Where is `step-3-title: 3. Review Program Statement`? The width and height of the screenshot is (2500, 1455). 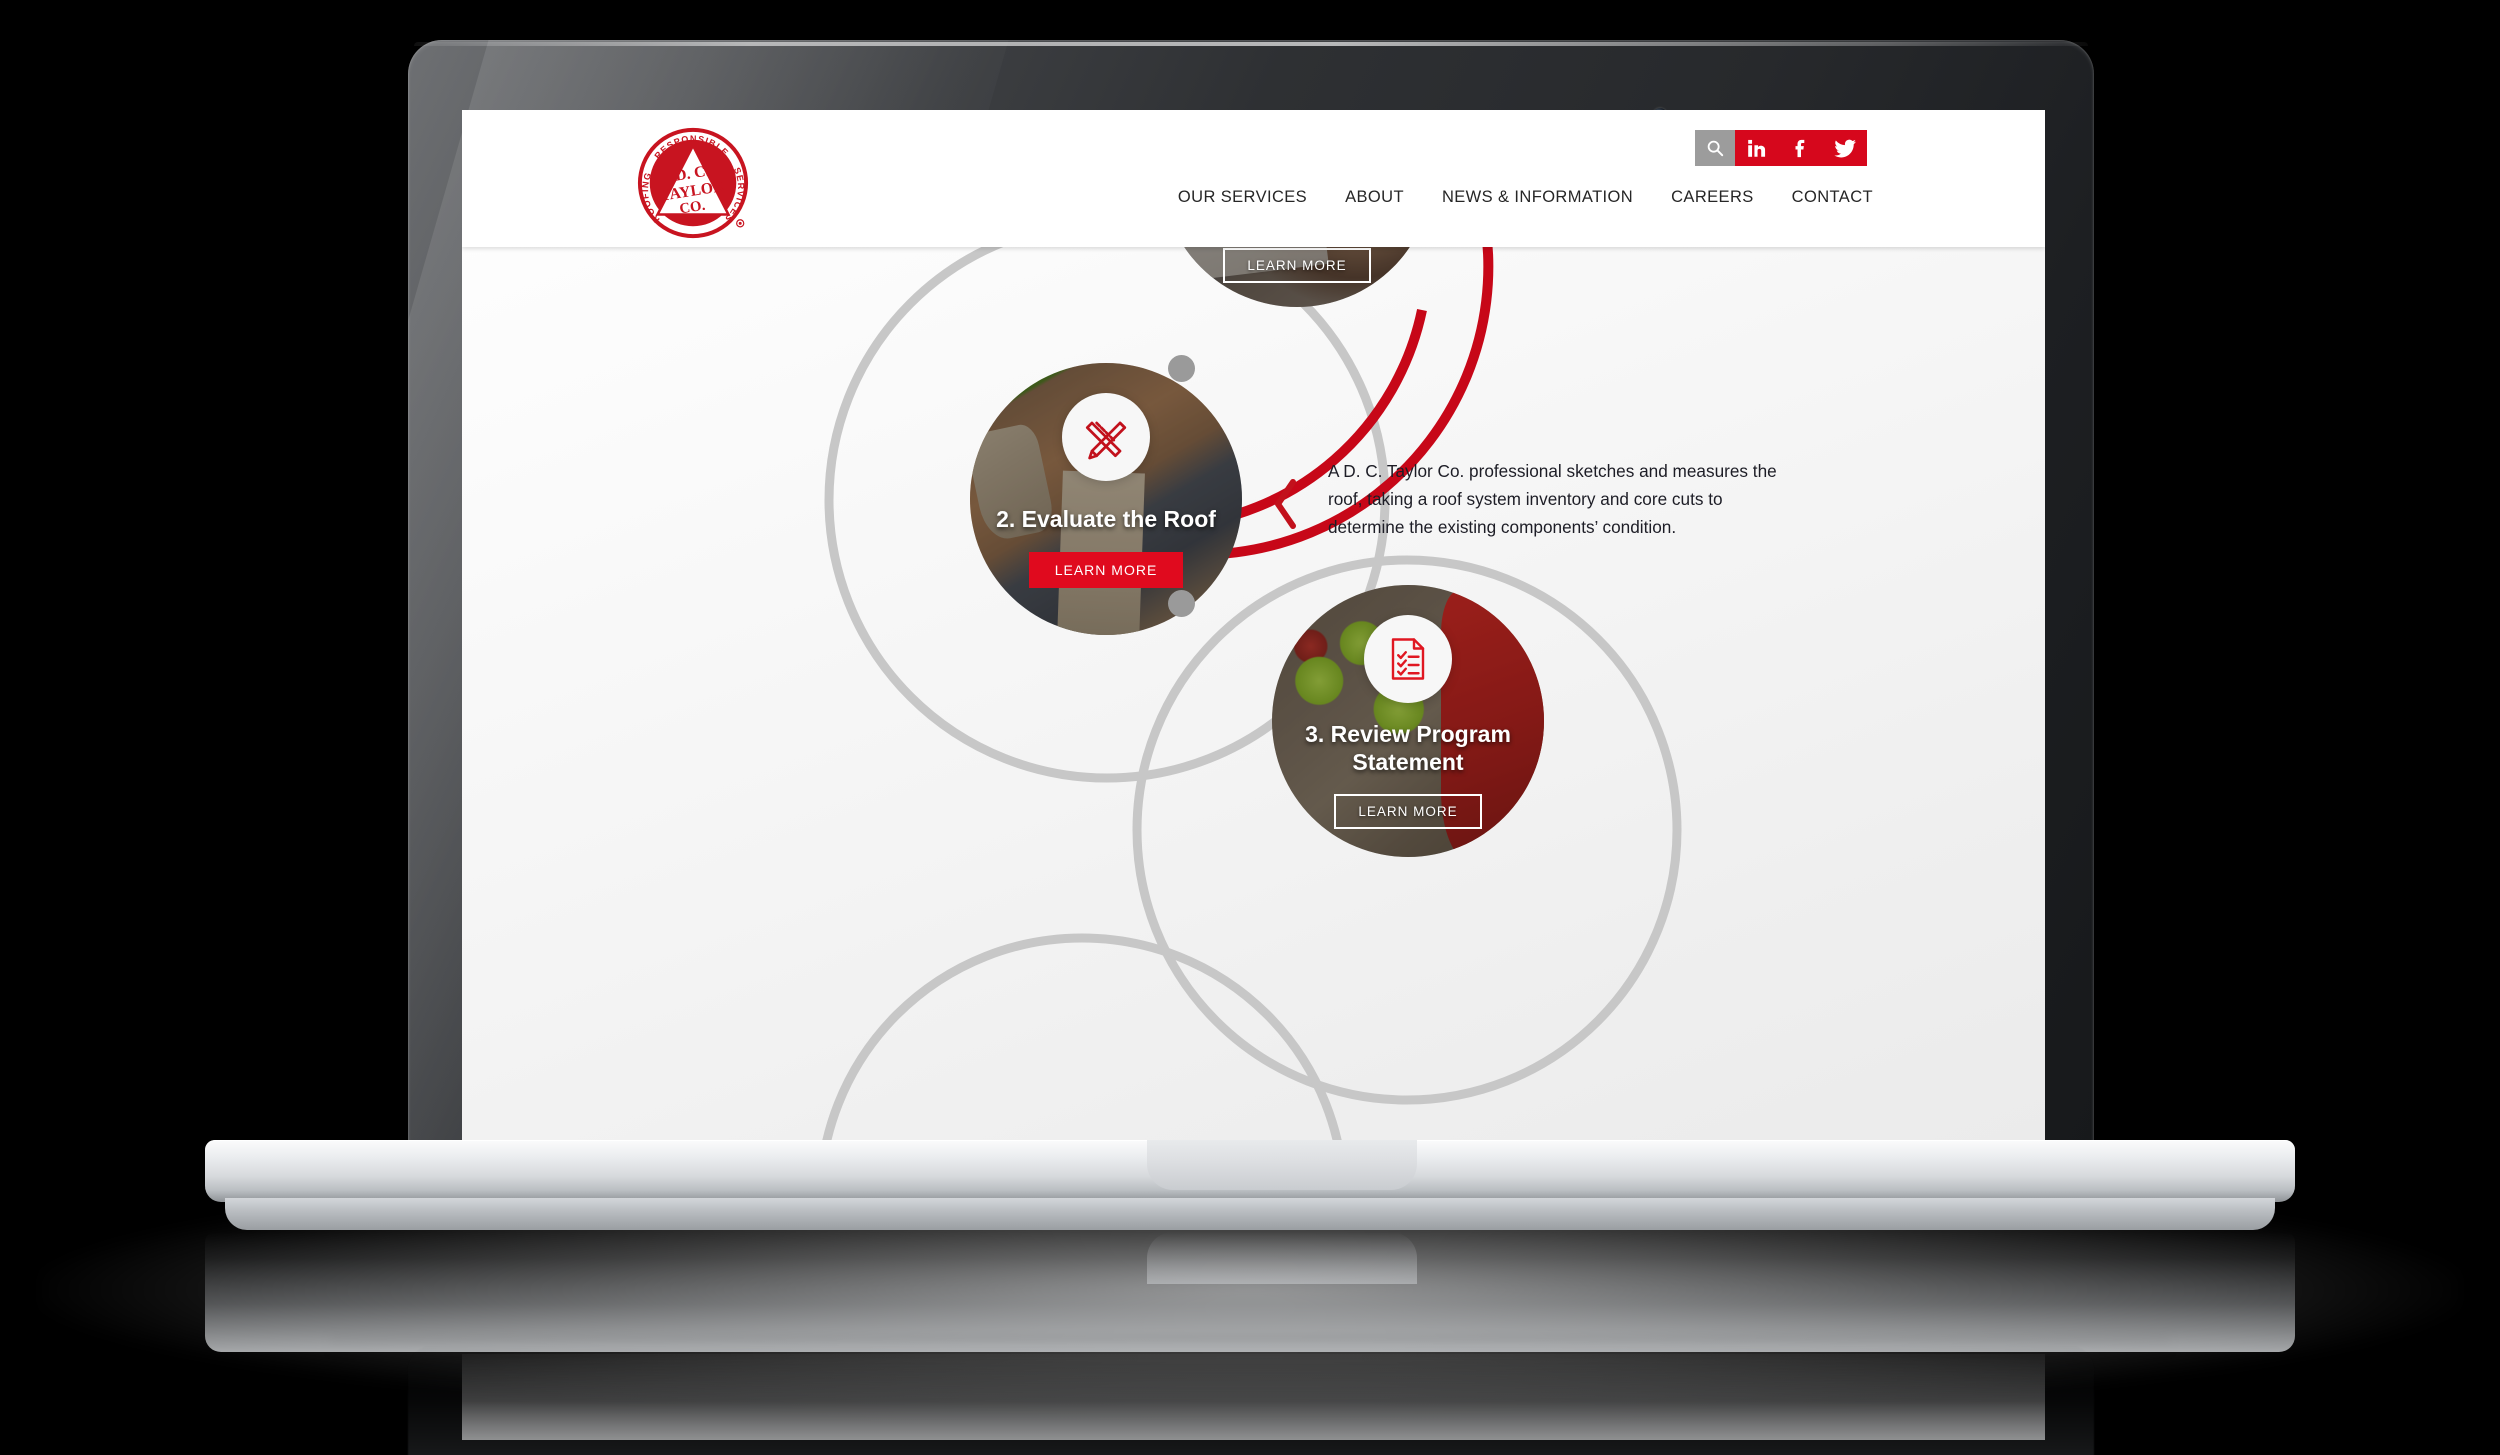
step-3-title: 3. Review Program Statement is located at coordinates (1408, 748).